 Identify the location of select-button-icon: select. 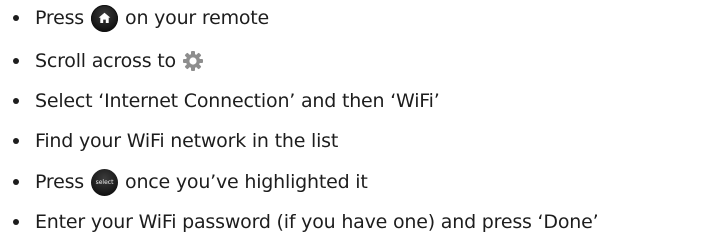
(105, 182).